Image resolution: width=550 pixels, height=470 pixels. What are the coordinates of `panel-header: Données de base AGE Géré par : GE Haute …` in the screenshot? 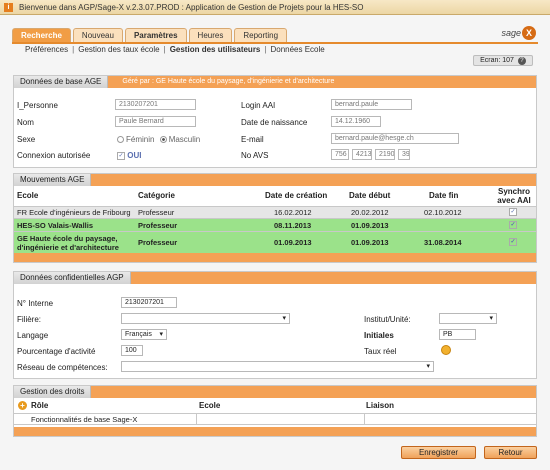 It's located at (275, 81).